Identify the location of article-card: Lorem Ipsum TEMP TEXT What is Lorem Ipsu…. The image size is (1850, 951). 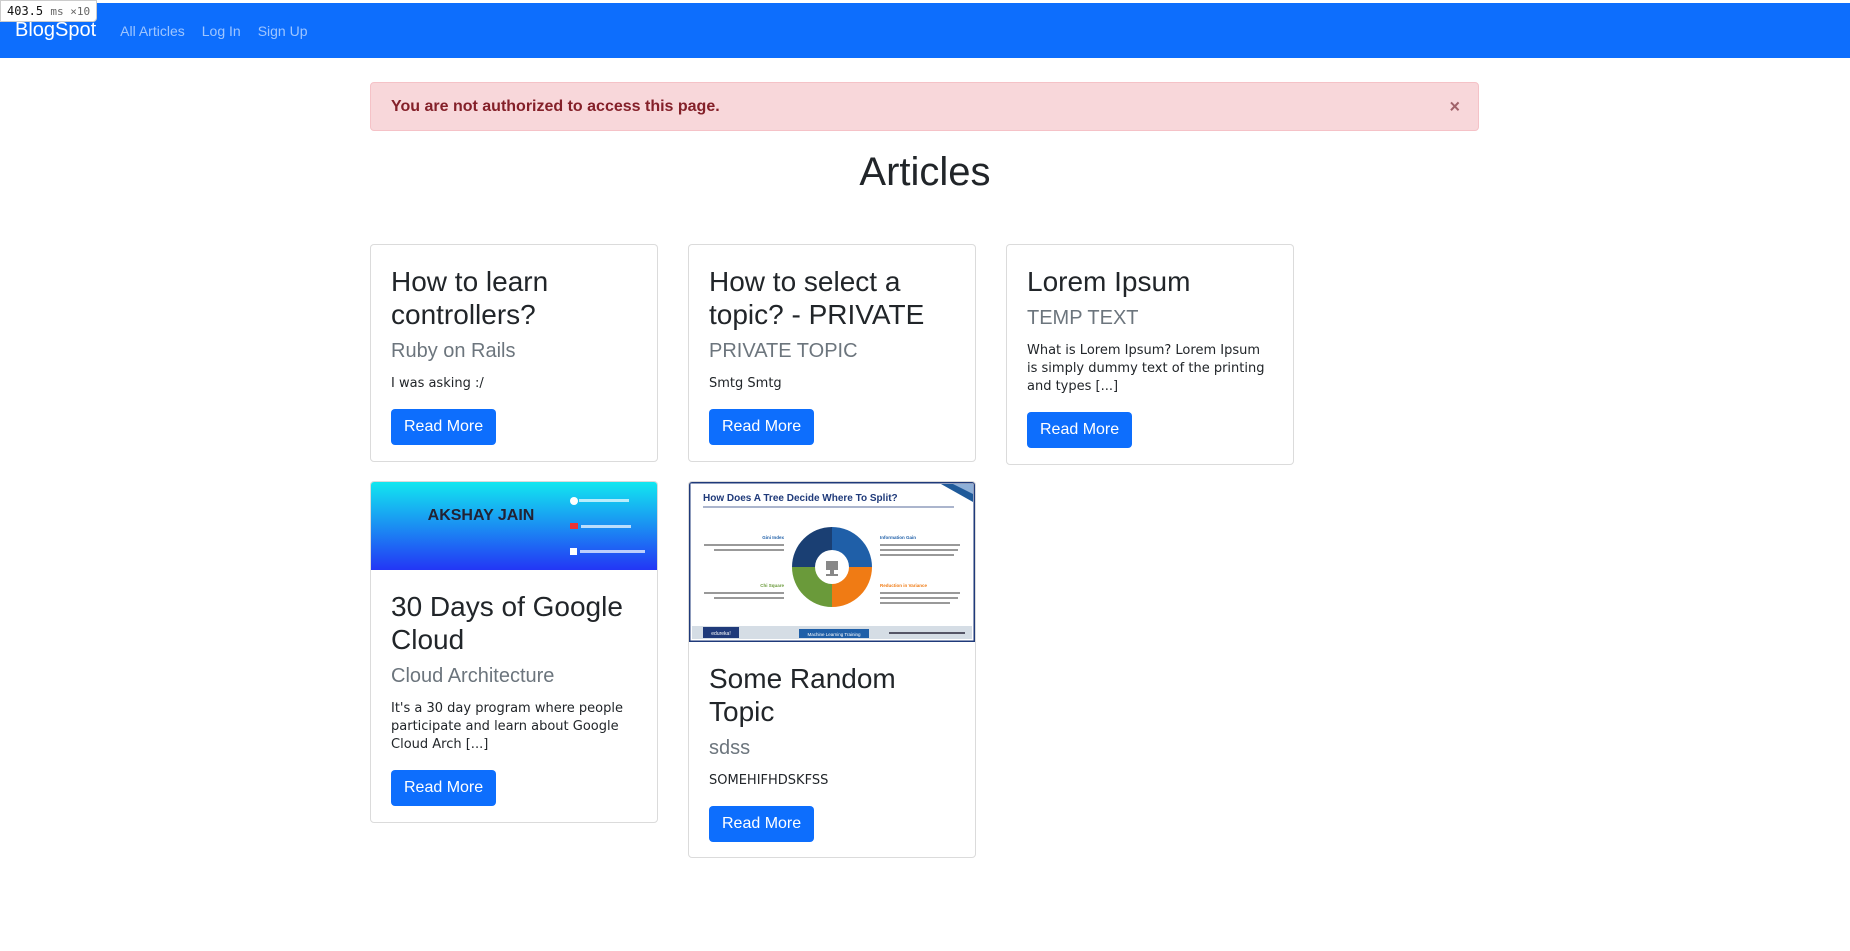
(1150, 354).